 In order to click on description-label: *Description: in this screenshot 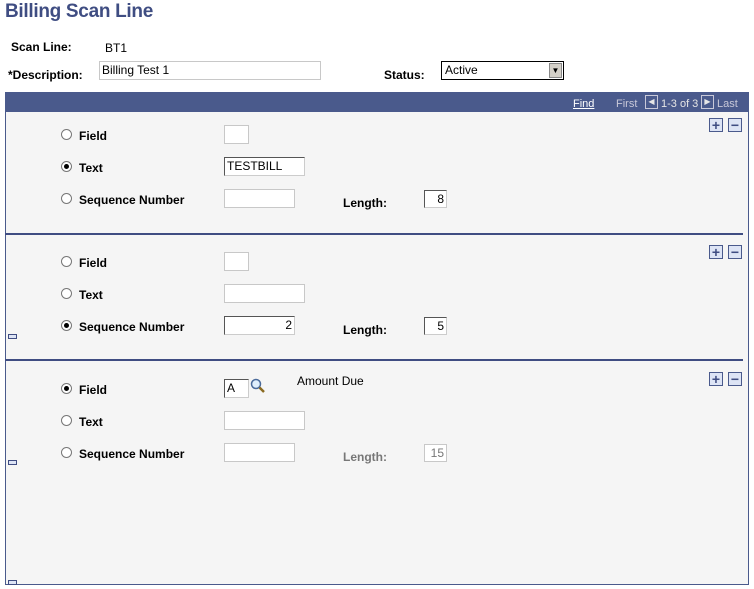, I will do `click(45, 75)`.